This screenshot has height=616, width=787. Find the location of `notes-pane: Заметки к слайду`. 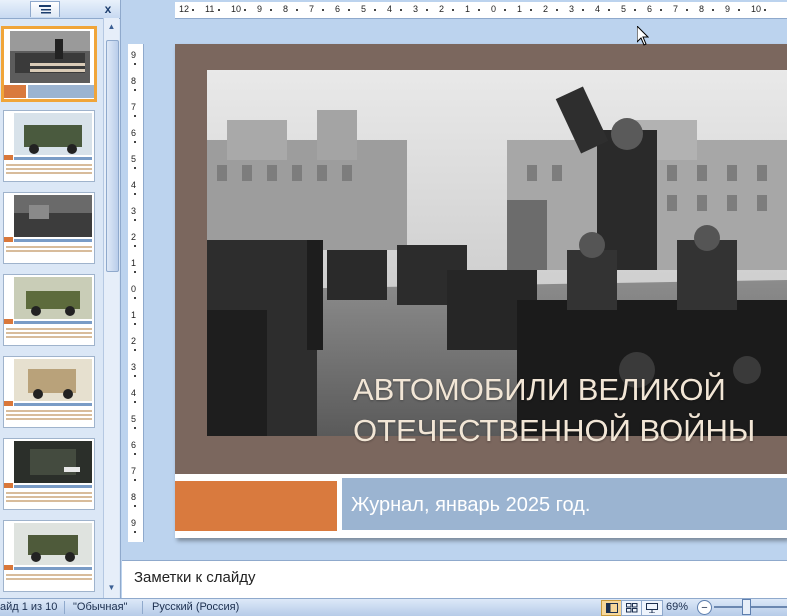

notes-pane: Заметки к слайду is located at coordinates (454, 579).